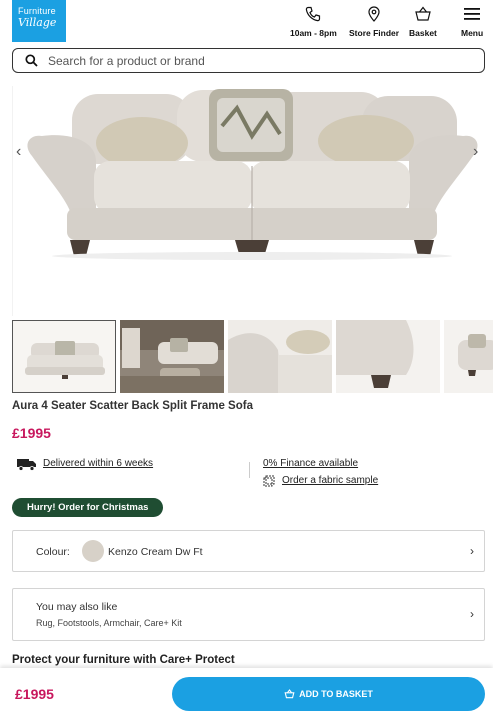 This screenshot has height=726, width=493. What do you see at coordinates (472, 33) in the screenshot?
I see `menu-label: Menu` at bounding box center [472, 33].